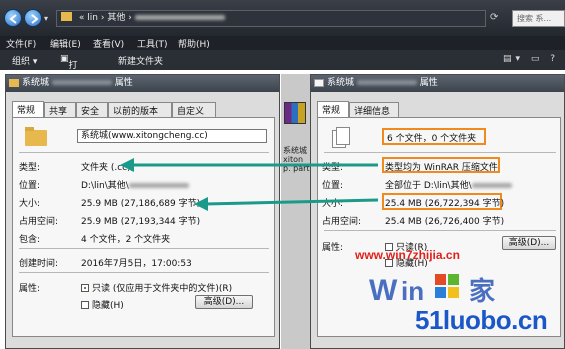 This screenshot has height=349, width=565. What do you see at coordinates (249, 165) in the screenshot?
I see `arrow-type-comparison` at bounding box center [249, 165].